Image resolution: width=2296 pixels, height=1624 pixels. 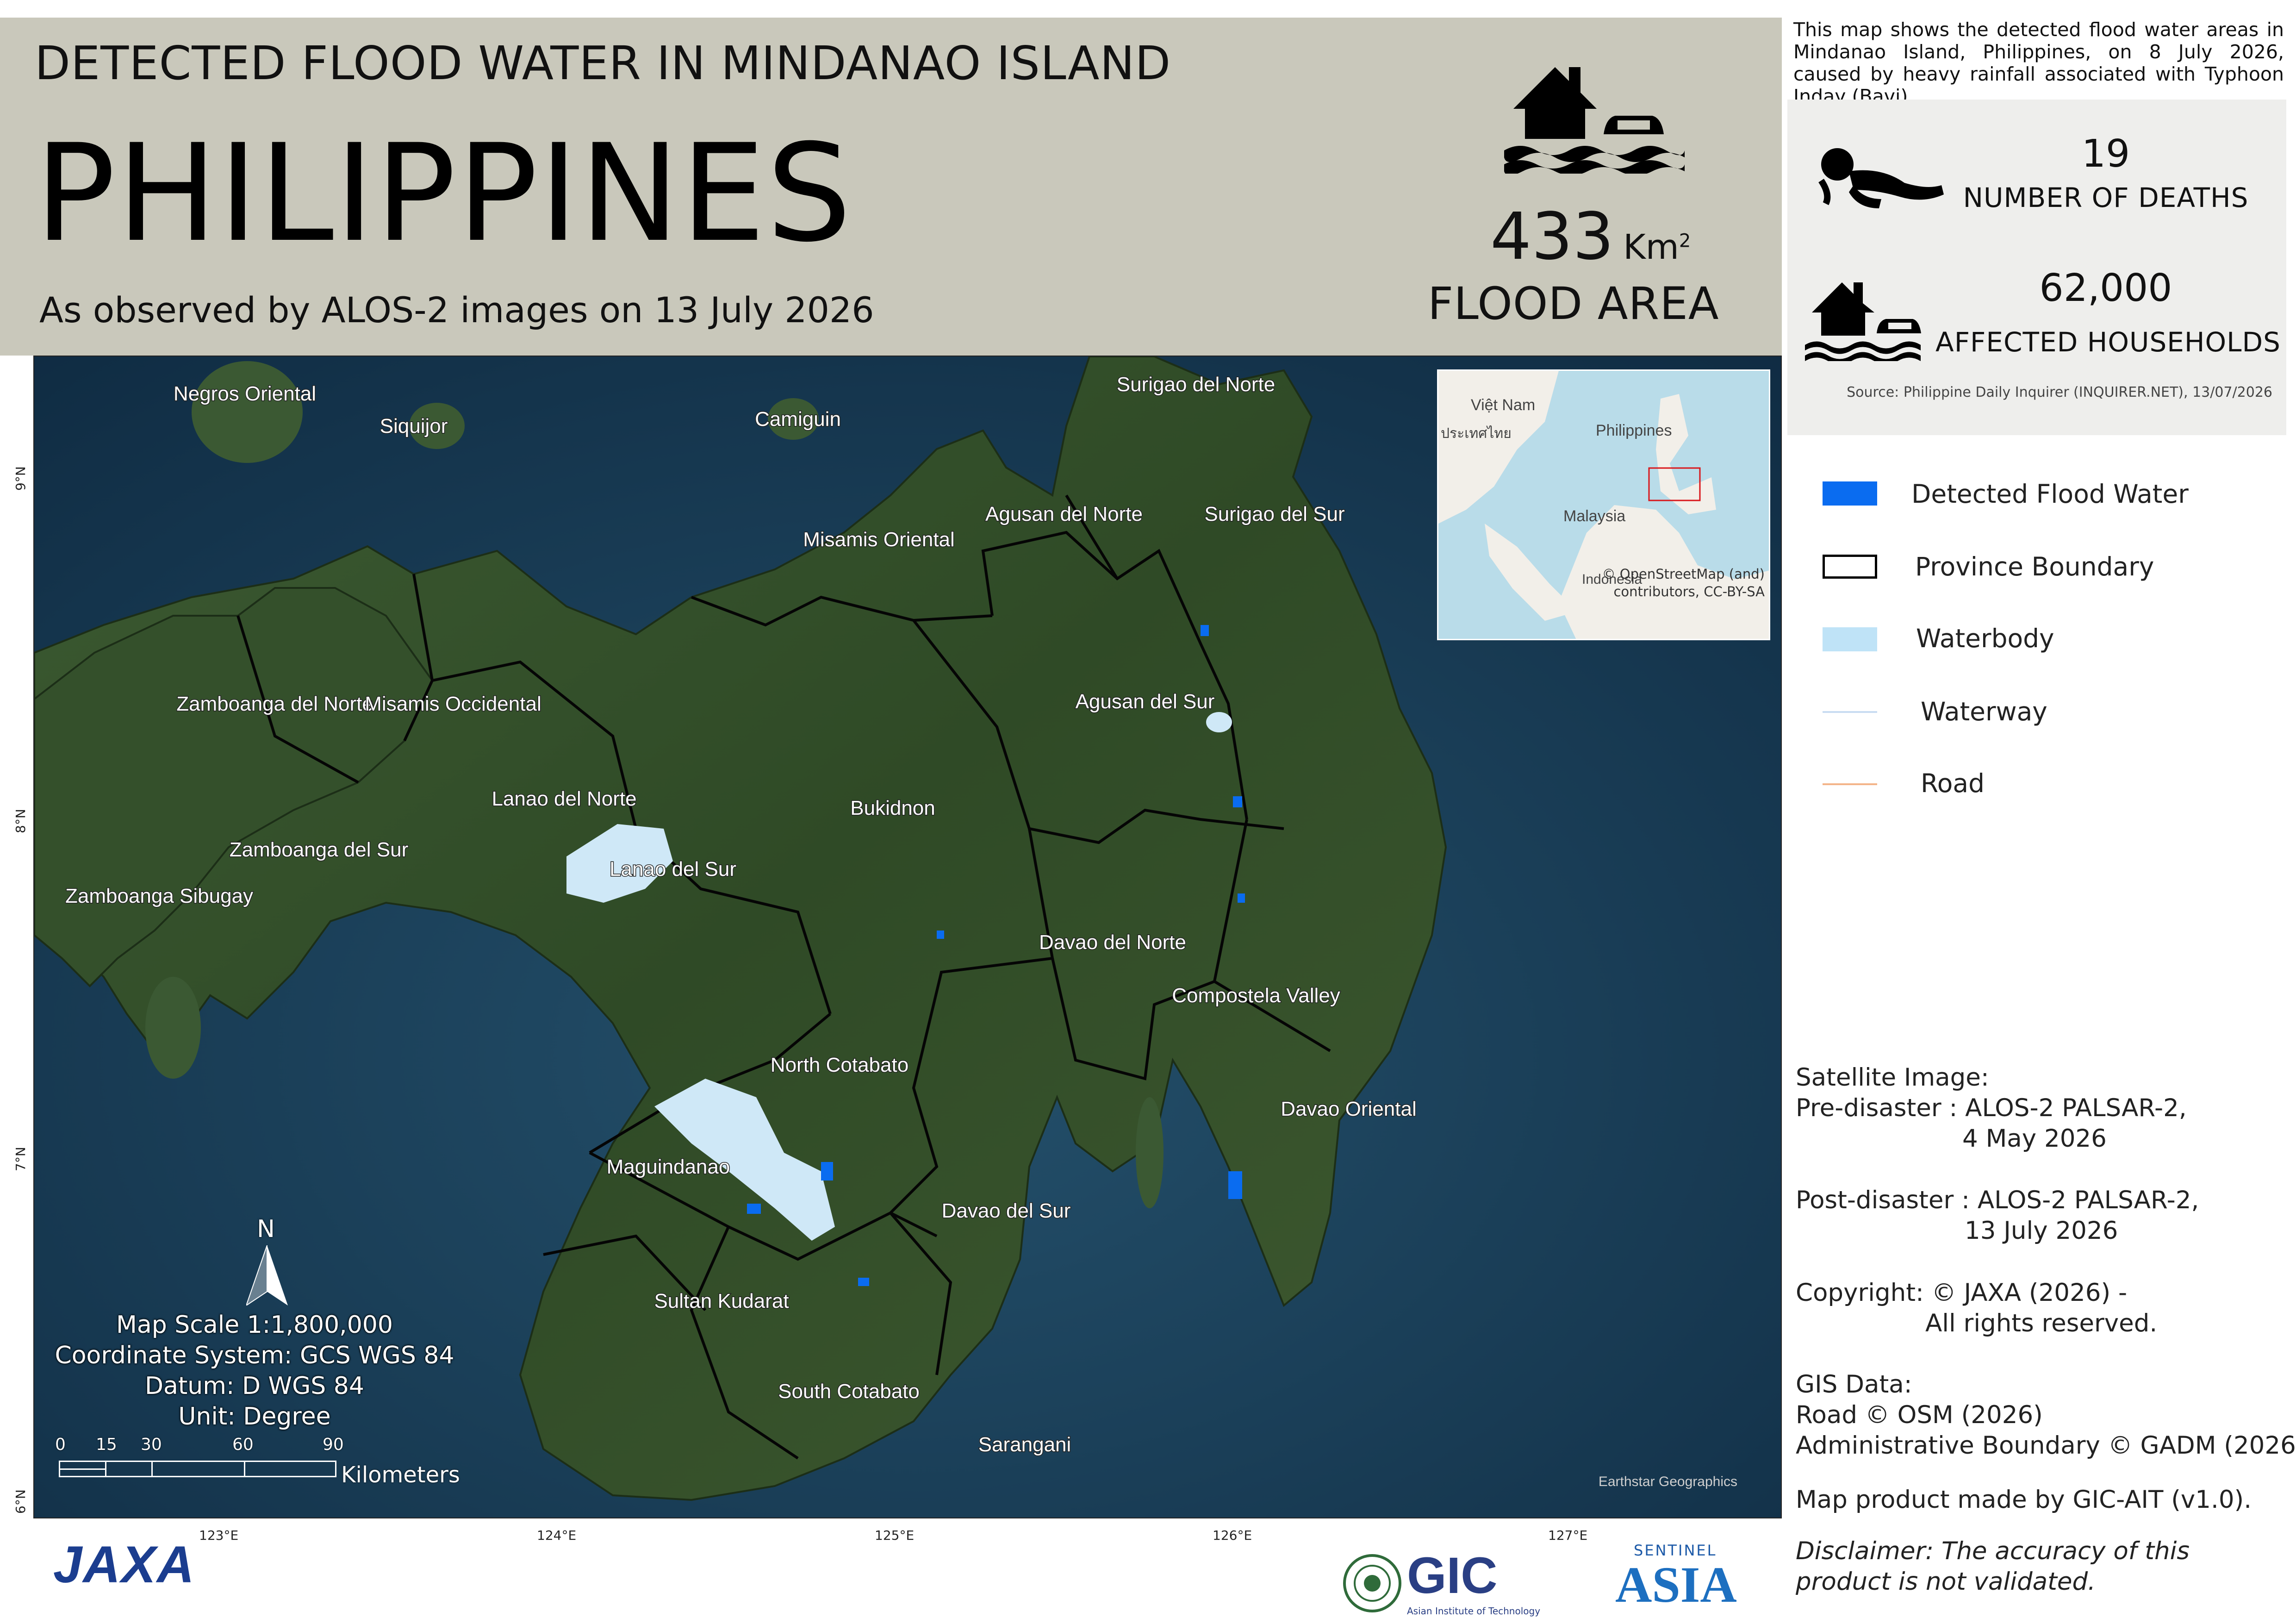 I want to click on legend-province-swatch, so click(x=1850, y=567).